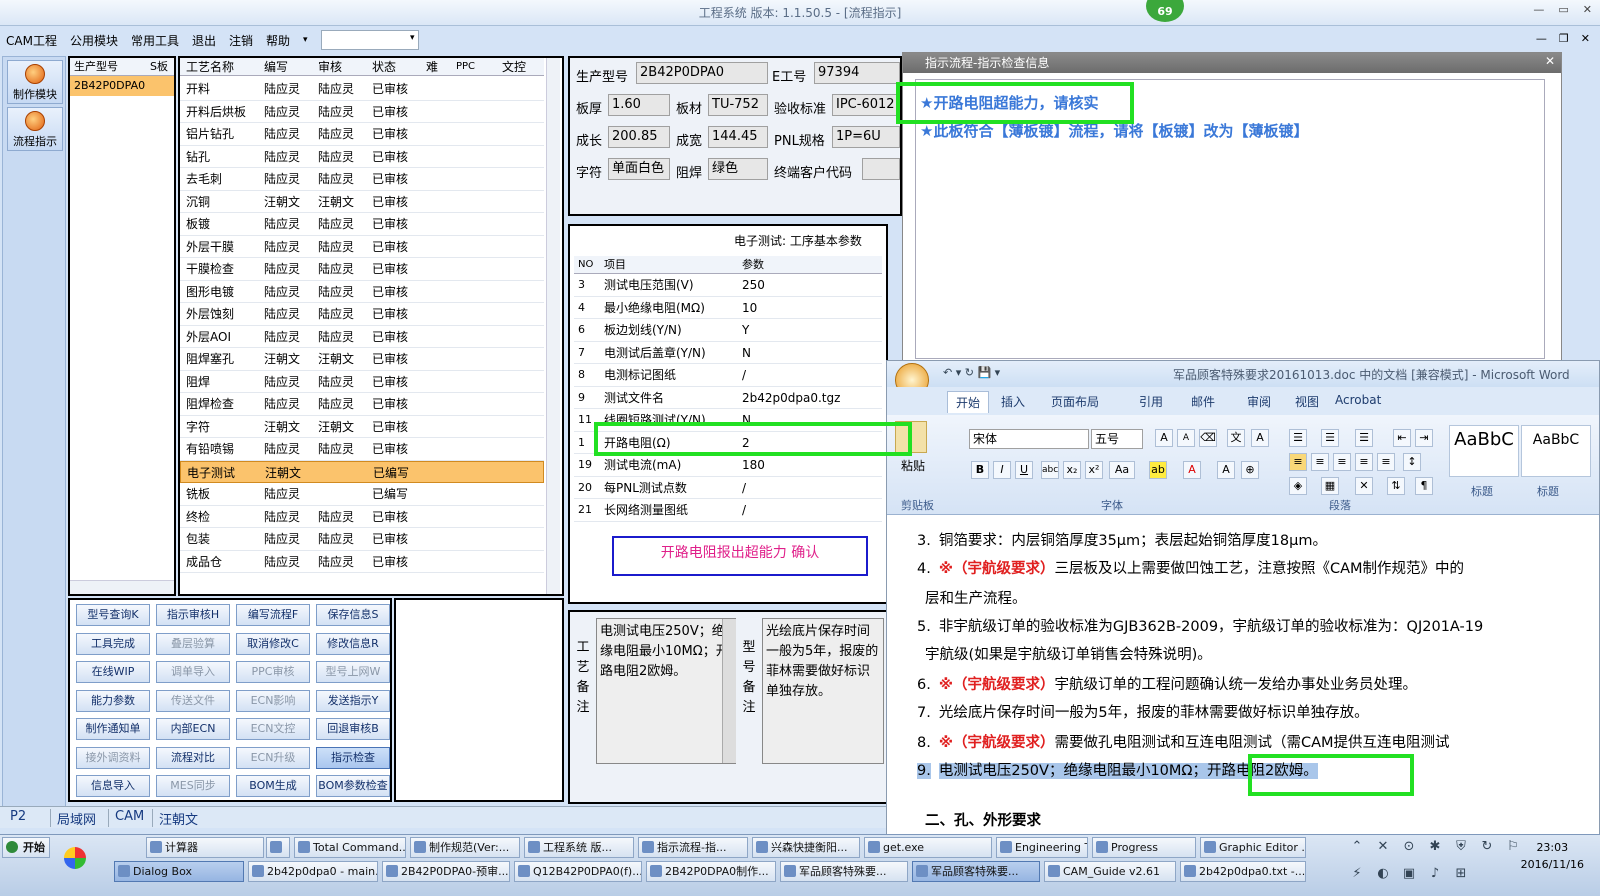  What do you see at coordinates (1002, 470) in the screenshot?
I see `italic-icon: I` at bounding box center [1002, 470].